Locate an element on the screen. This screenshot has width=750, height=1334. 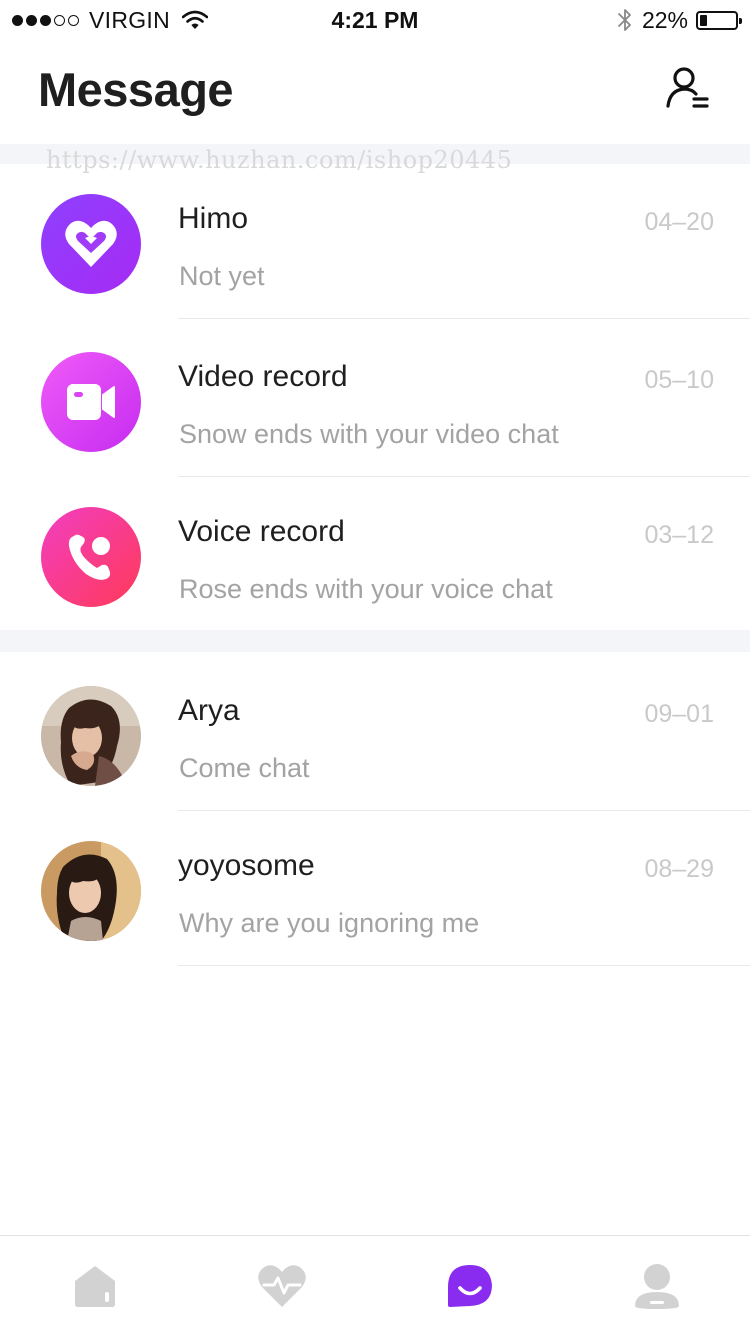
list-item-date: 08–29 is located at coordinates (679, 869).